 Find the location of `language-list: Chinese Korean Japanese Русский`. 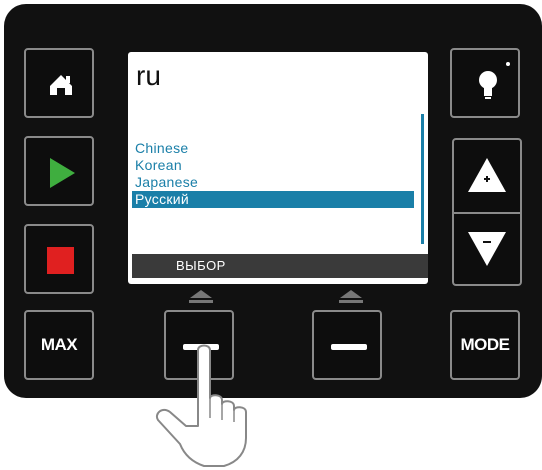

language-list: Chinese Korean Japanese Русский is located at coordinates (273, 174).